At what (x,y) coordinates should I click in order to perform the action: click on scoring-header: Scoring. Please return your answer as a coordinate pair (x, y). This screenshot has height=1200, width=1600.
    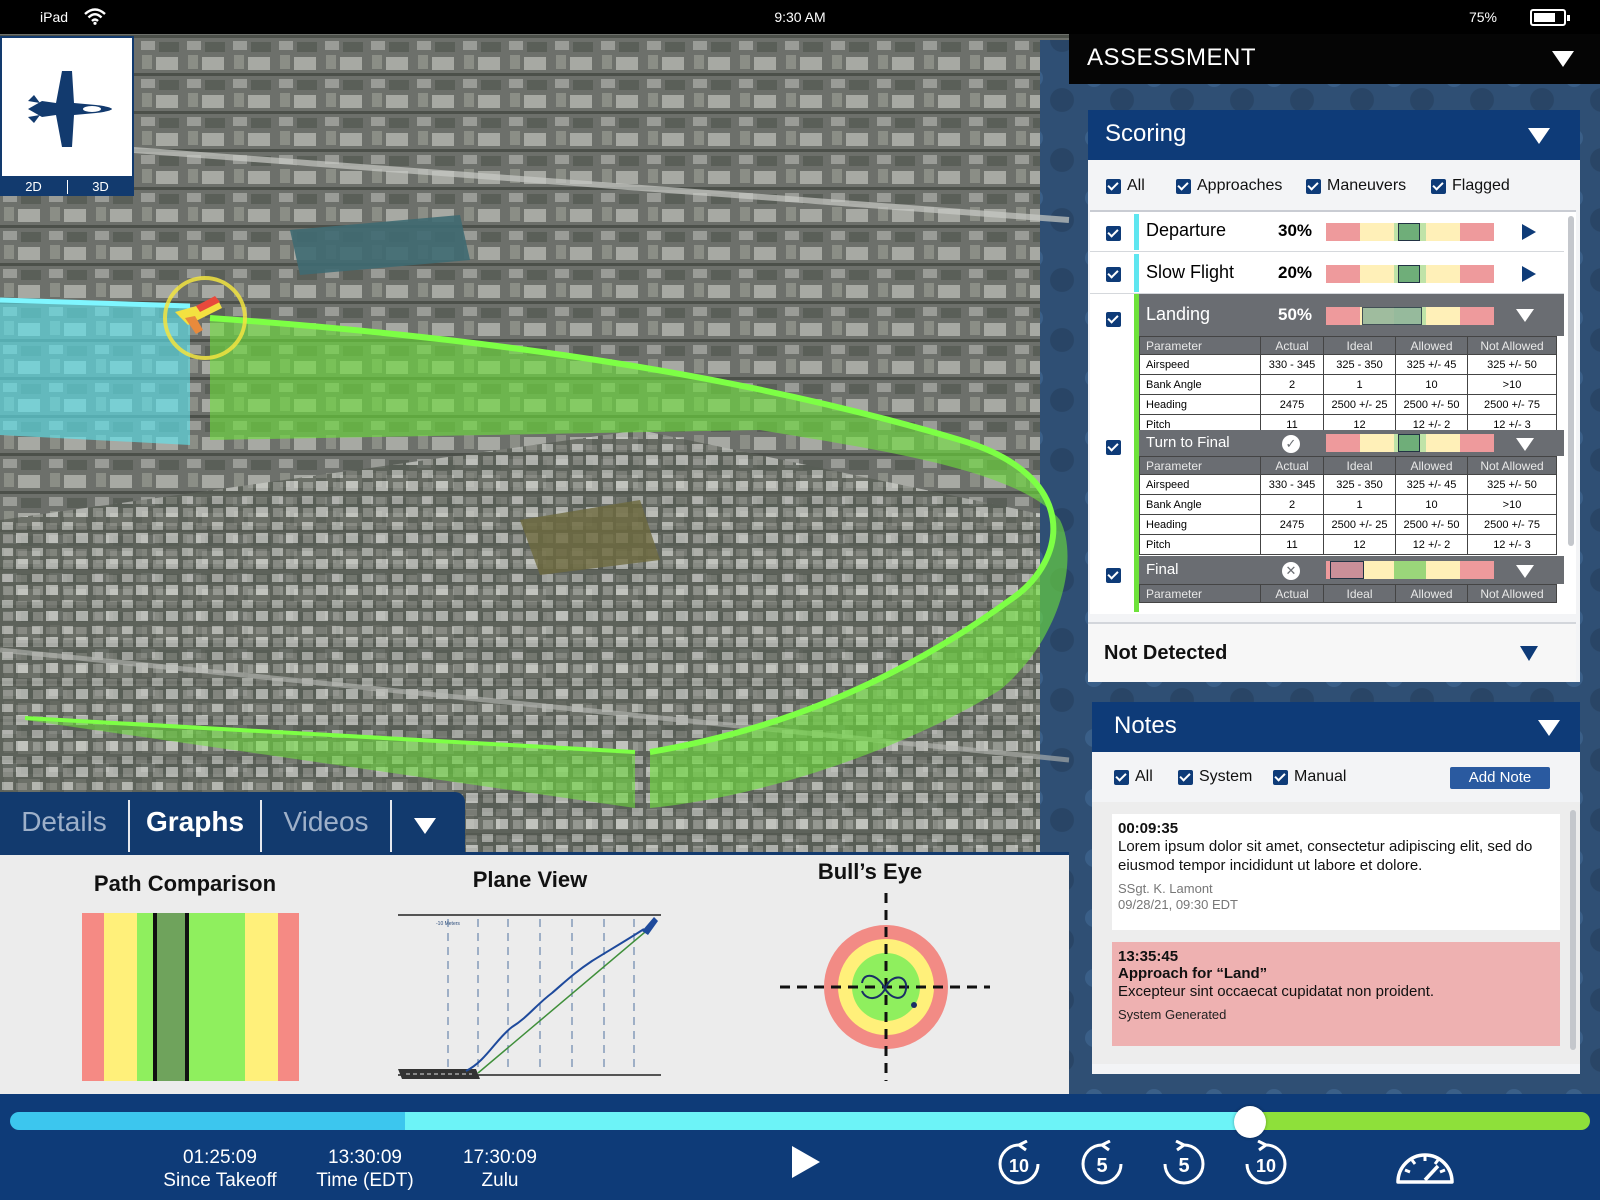
    Looking at the image, I should click on (1334, 135).